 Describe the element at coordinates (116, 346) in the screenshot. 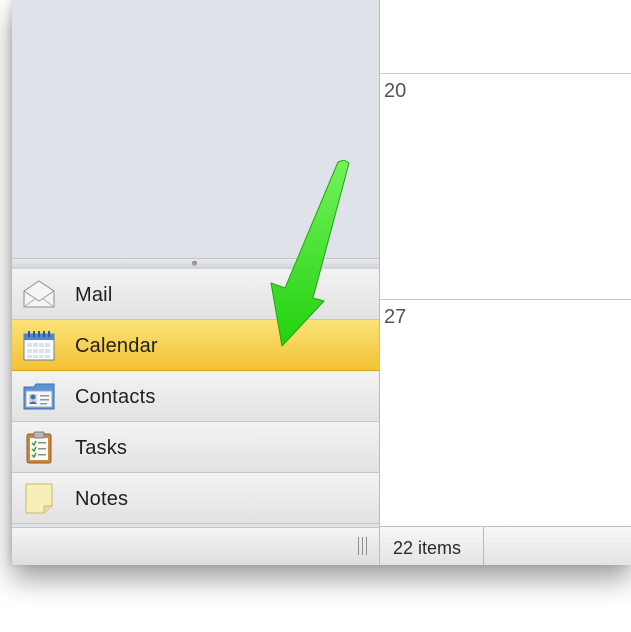

I see `nav-item-label: Calendar` at that location.